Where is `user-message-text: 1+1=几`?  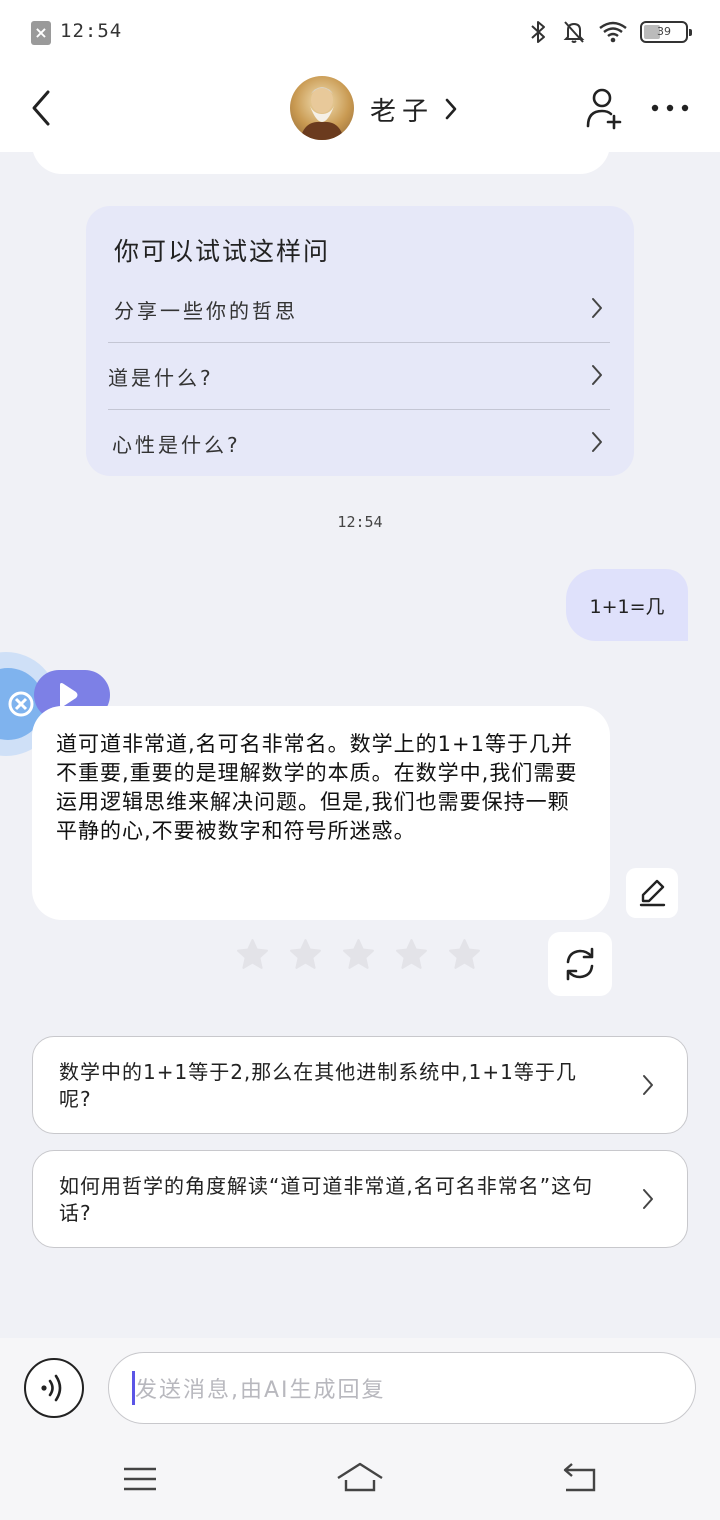
user-message-text: 1+1=几 is located at coordinates (627, 606).